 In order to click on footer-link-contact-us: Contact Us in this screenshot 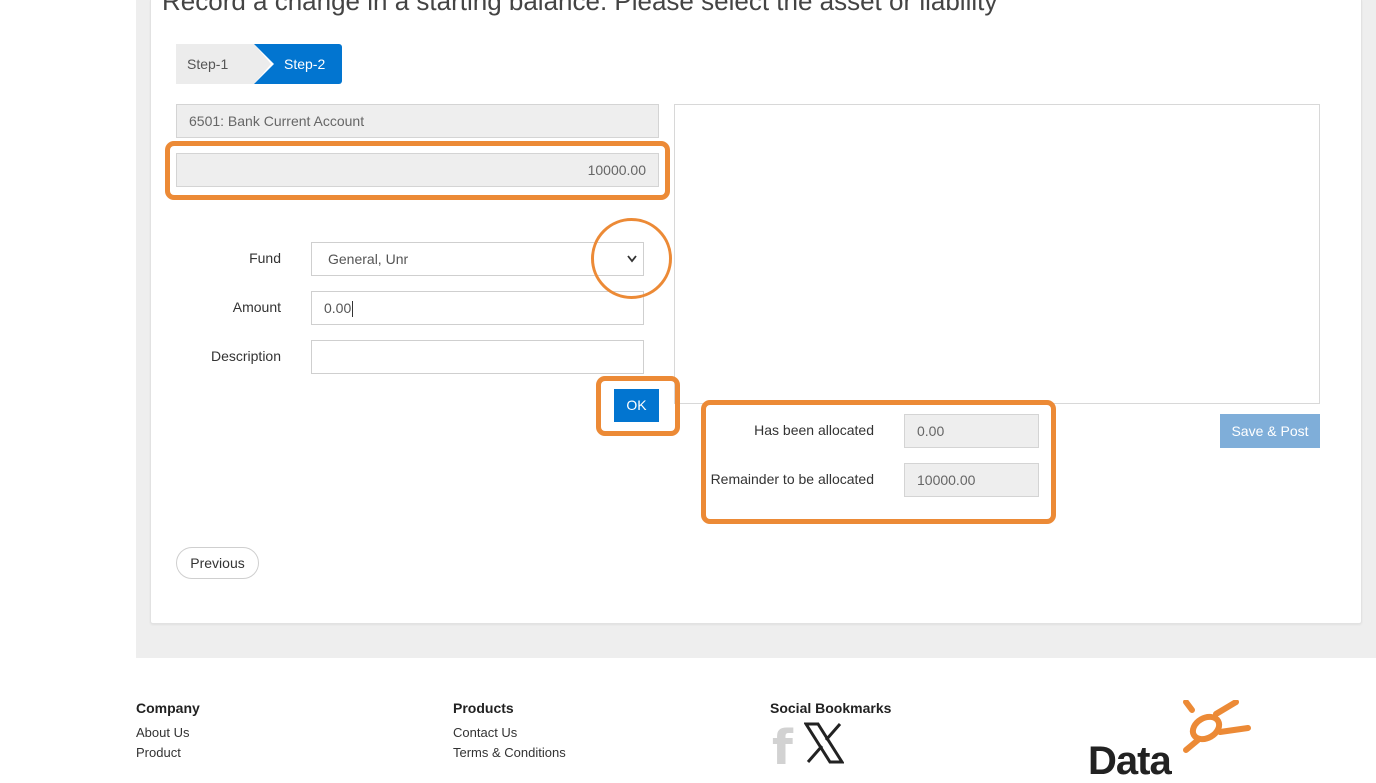, I will do `click(485, 732)`.